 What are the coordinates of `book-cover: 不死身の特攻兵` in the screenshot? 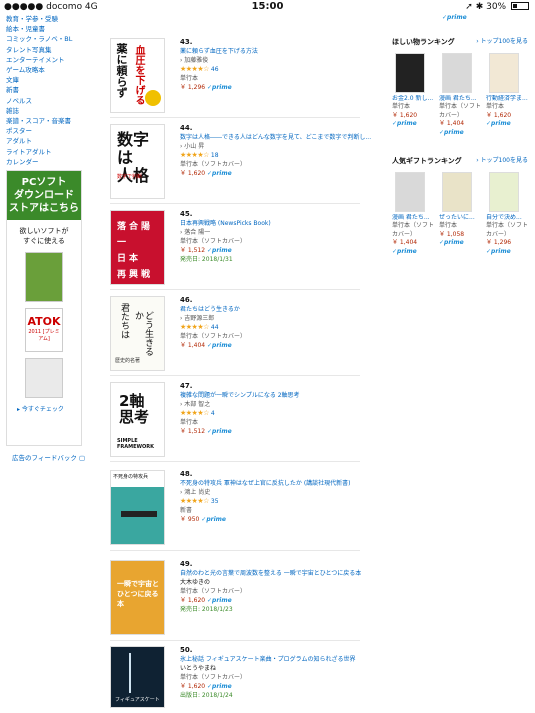 It's located at (137, 507).